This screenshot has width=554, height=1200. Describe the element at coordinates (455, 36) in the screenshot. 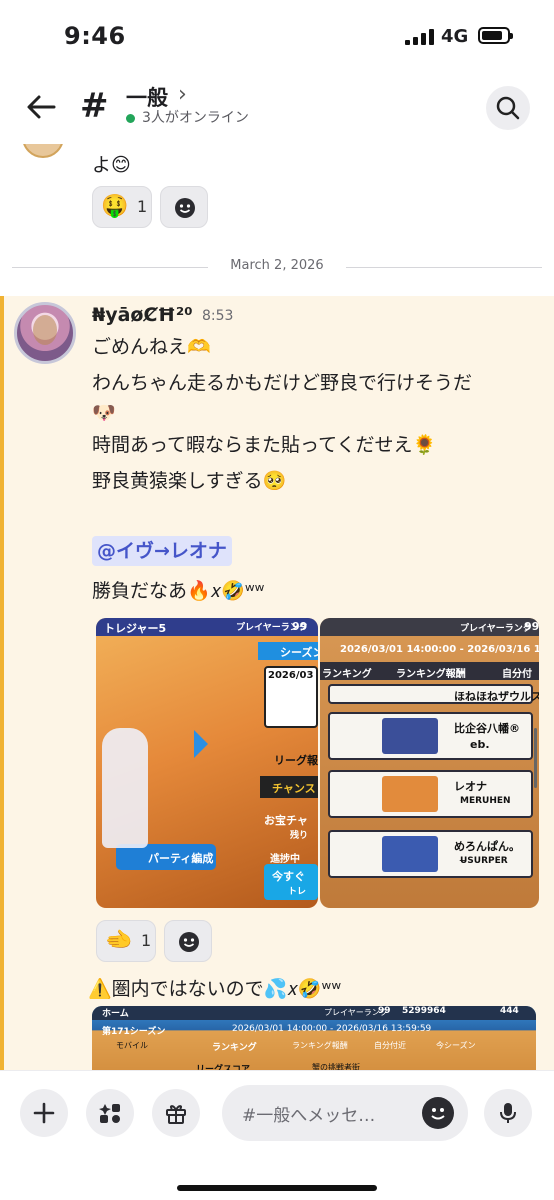

I see `network-label: 4G` at that location.